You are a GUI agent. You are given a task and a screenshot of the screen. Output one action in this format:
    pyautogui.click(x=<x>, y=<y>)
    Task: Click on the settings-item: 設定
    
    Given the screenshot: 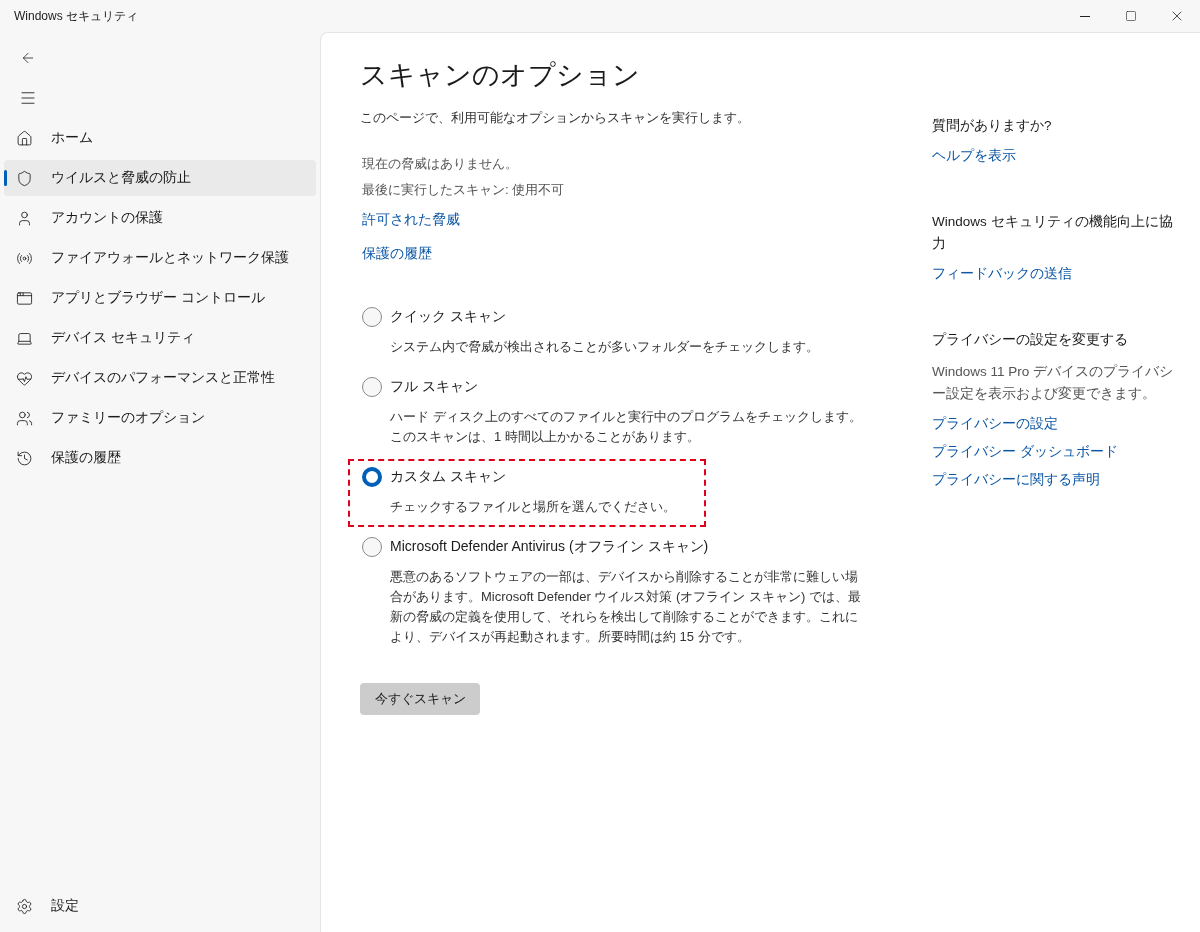 What is the action you would take?
    pyautogui.click(x=160, y=906)
    